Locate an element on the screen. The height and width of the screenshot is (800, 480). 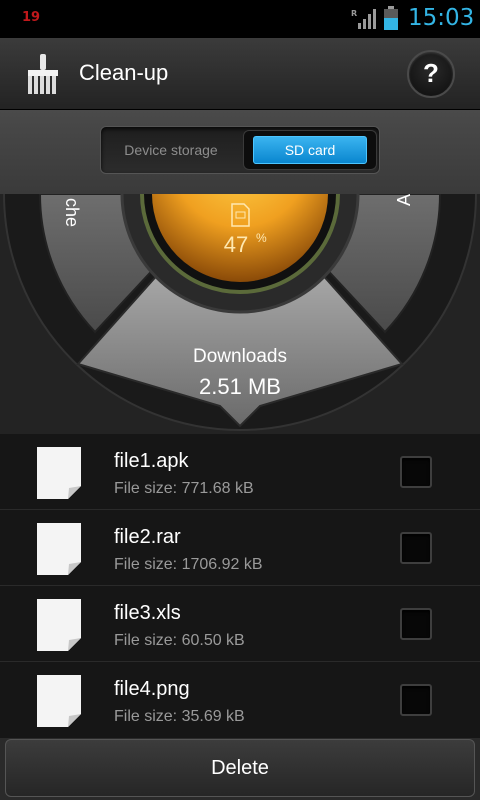
file-size: File size: 35.69 kB is located at coordinates (179, 716).